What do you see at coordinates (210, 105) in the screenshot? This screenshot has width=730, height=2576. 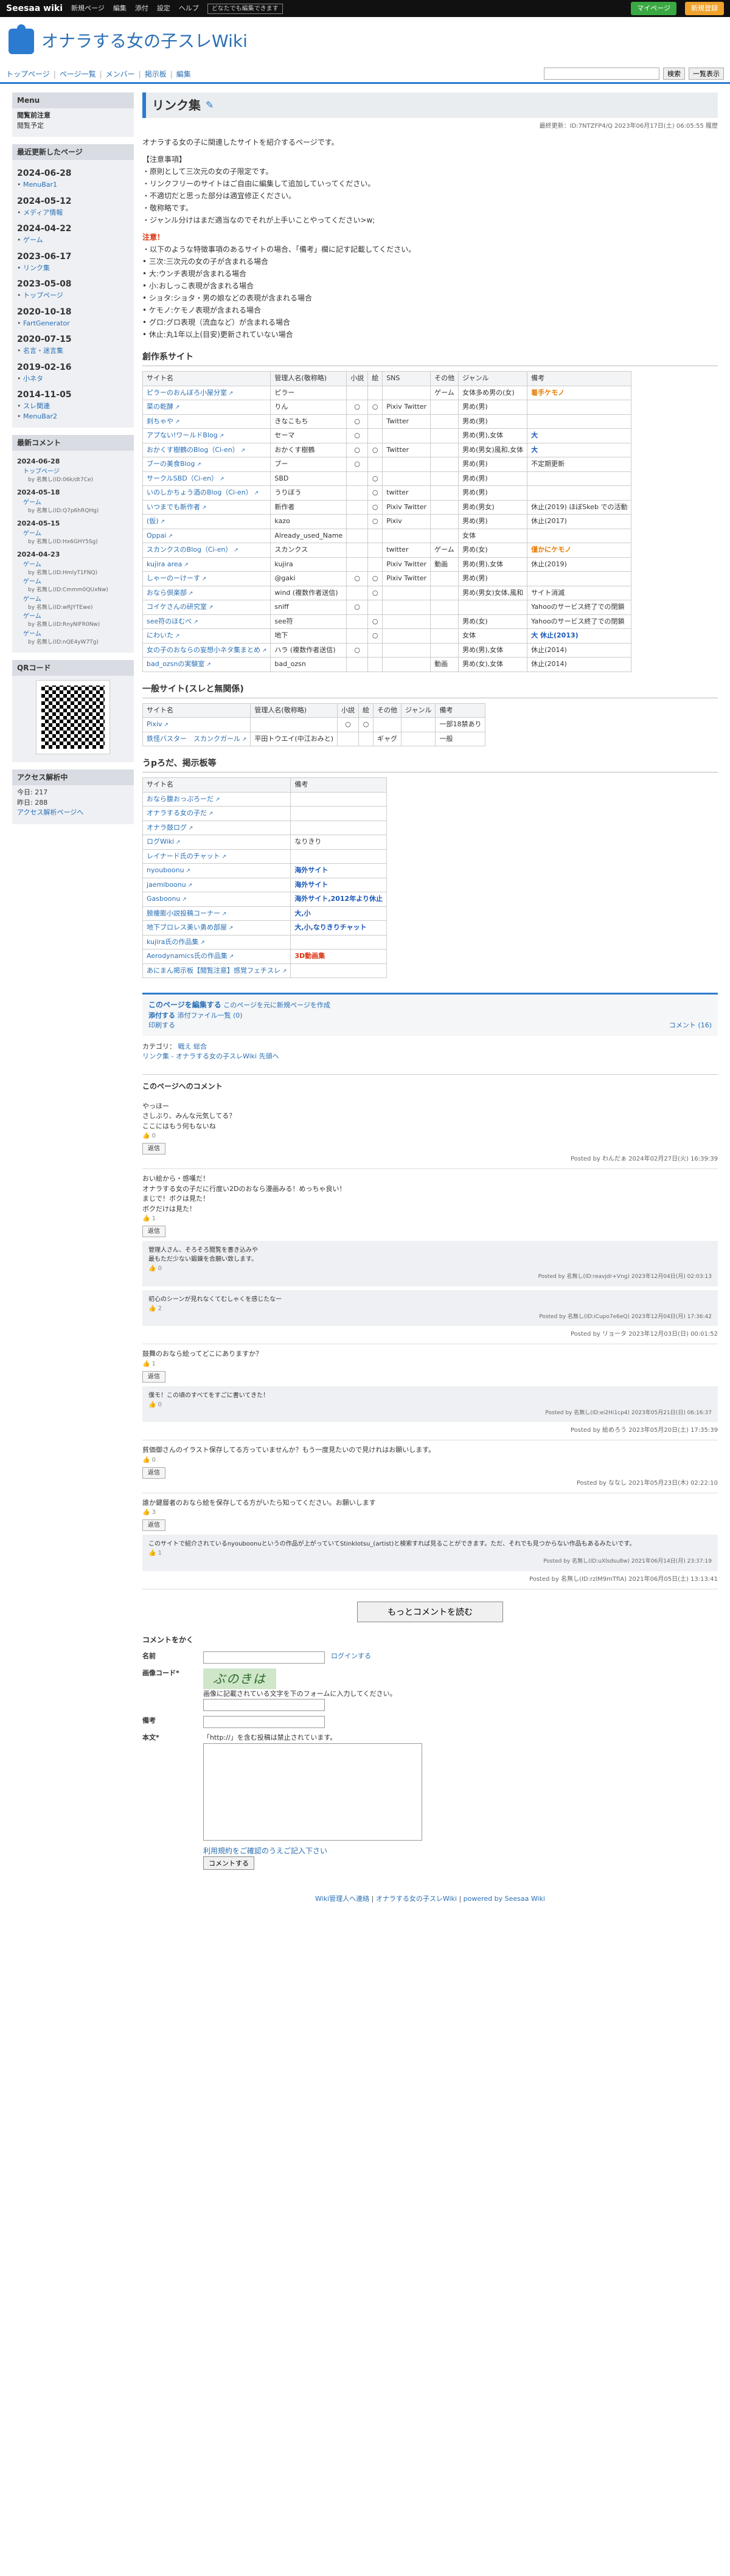 I see `pencil-icon: ✎` at bounding box center [210, 105].